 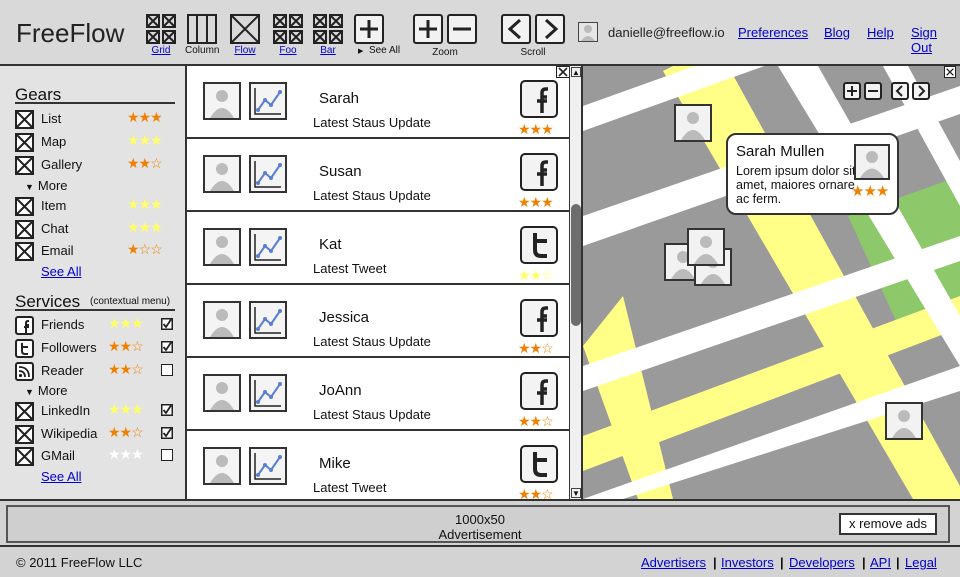 What do you see at coordinates (97, 411) in the screenshot?
I see `service-item-linkedin: LinkedIn ★★★` at bounding box center [97, 411].